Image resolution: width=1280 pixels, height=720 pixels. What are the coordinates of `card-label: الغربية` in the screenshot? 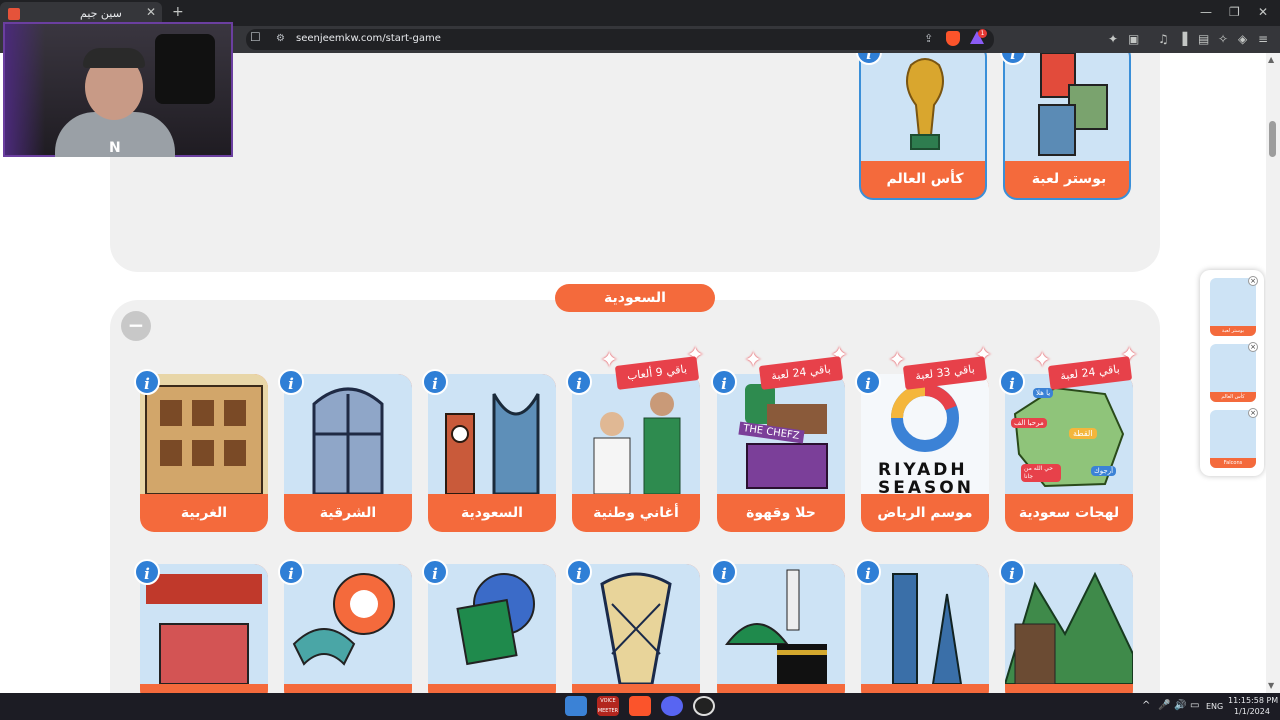 It's located at (204, 513).